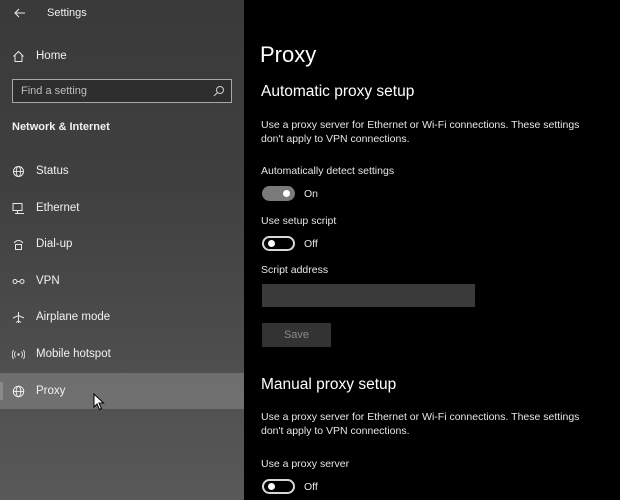 The height and width of the screenshot is (500, 620). I want to click on home-icon, so click(18, 56).